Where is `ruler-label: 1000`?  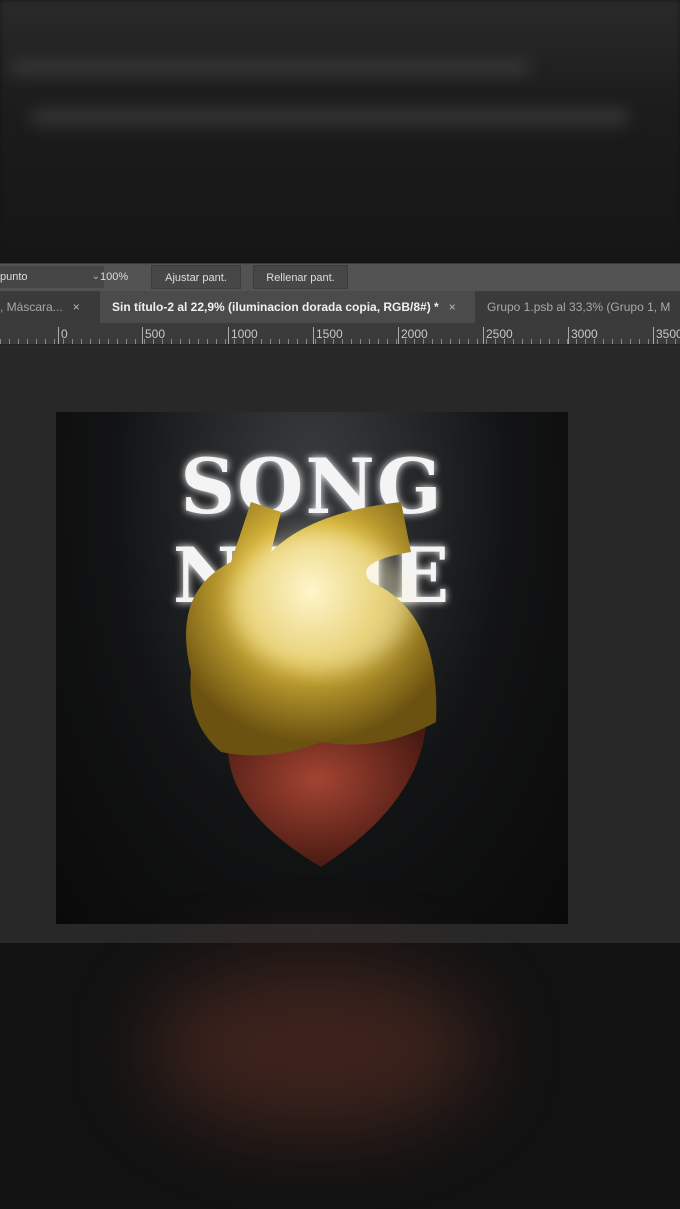 ruler-label: 1000 is located at coordinates (243, 335).